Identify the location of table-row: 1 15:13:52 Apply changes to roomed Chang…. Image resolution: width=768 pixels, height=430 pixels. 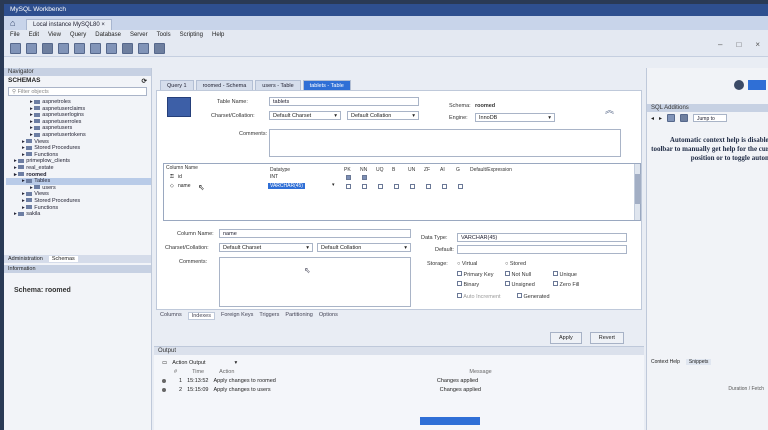
(399, 380).